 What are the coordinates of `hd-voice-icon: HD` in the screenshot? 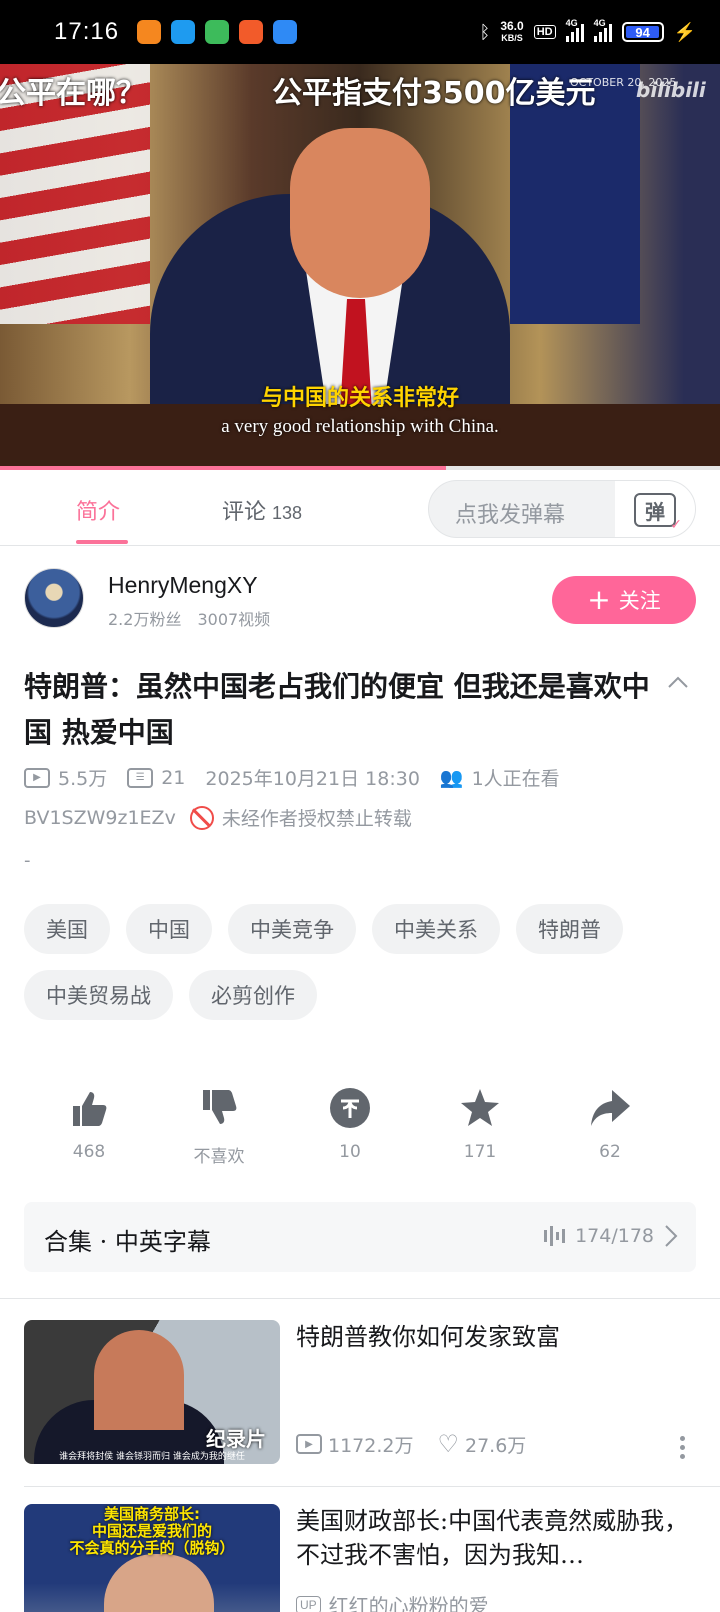 It's located at (544, 32).